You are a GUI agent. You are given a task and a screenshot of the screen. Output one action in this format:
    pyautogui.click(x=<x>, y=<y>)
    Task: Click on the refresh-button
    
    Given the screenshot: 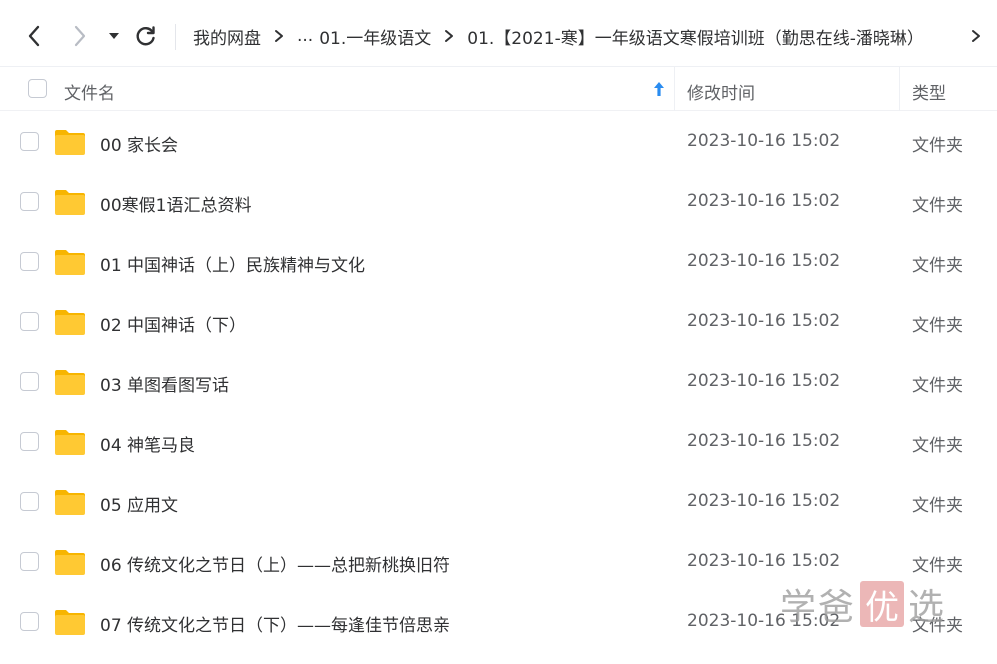 What is the action you would take?
    pyautogui.click(x=146, y=36)
    